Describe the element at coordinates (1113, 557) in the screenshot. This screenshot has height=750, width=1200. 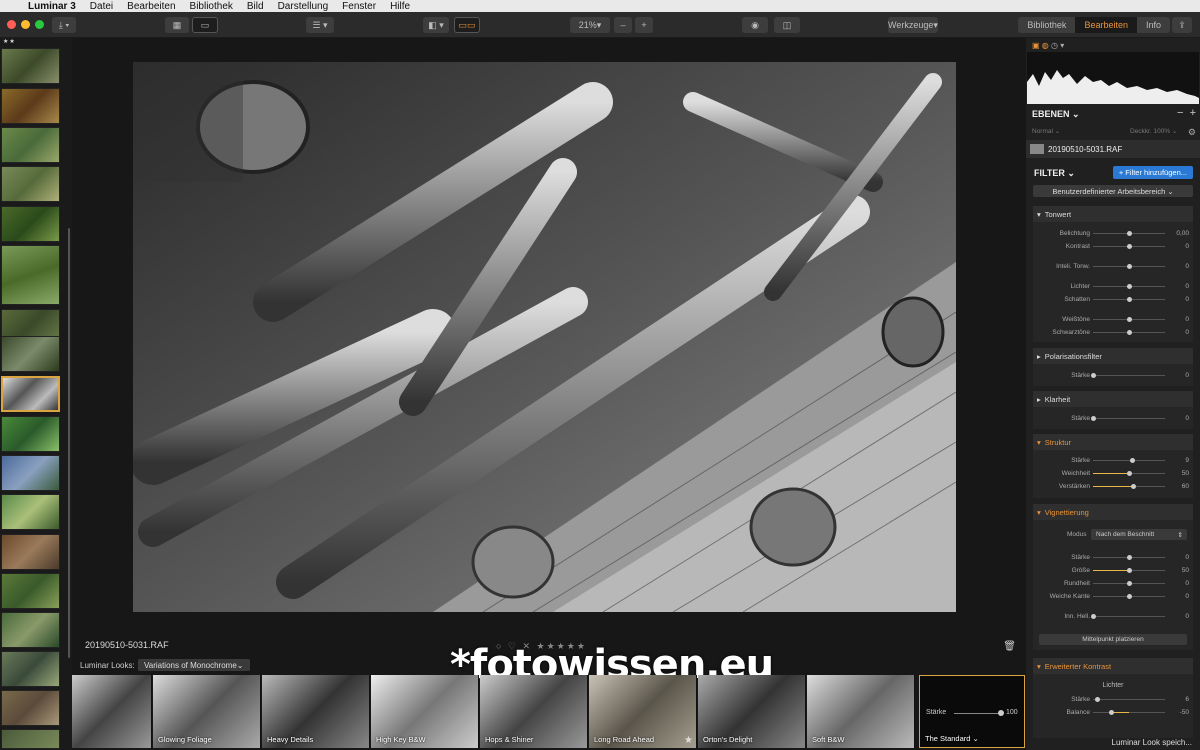
I see `slider-vignette-staerke: Stärke 0` at that location.